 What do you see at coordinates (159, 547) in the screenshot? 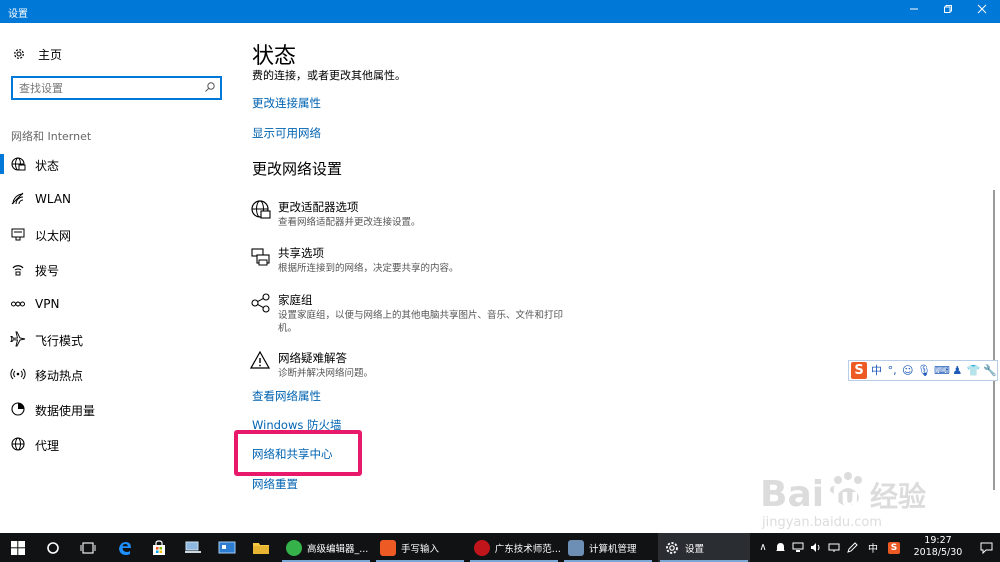
I see `store-button` at bounding box center [159, 547].